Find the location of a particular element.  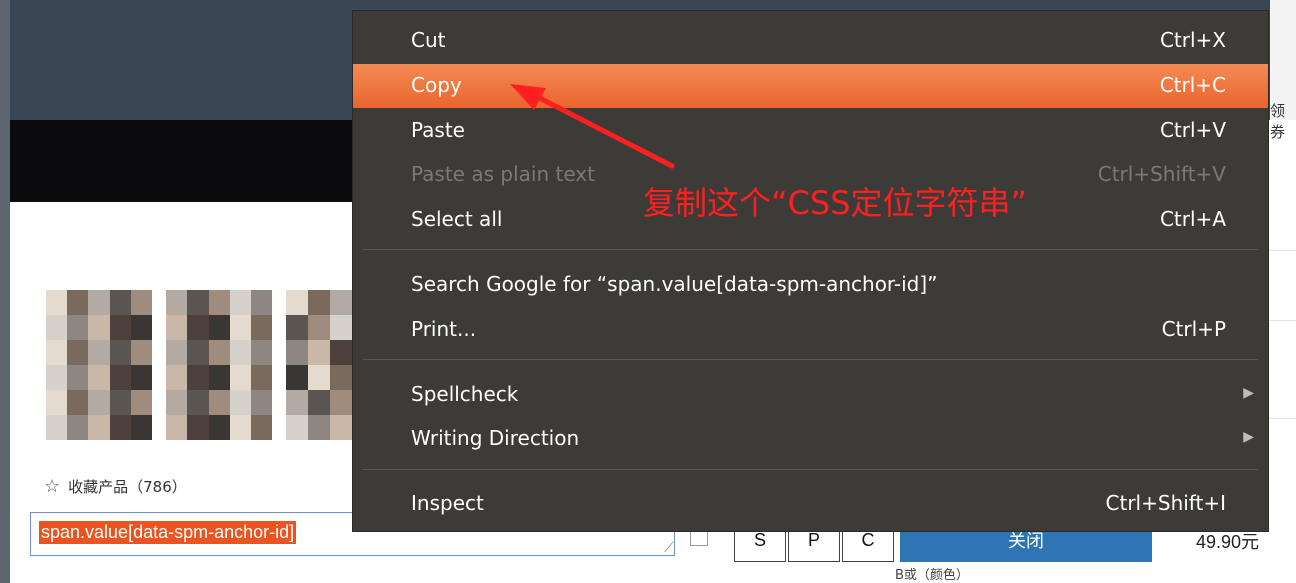

resize-grip-icon: ⟋ is located at coordinates (669, 548).